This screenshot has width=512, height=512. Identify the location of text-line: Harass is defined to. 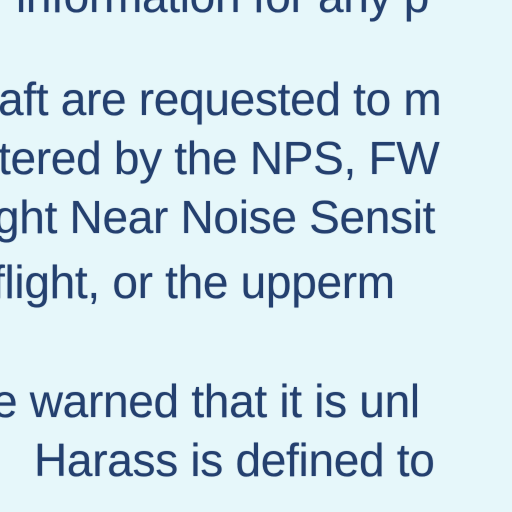
(234, 460).